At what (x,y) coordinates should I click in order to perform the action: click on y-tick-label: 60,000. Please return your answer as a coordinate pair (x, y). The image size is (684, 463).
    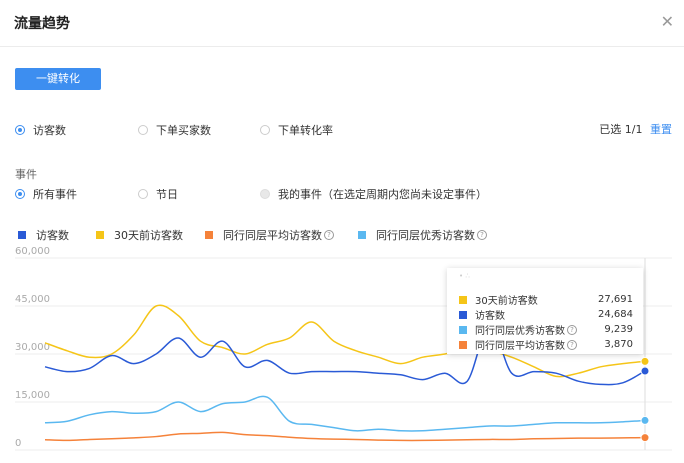
    Looking at the image, I should click on (32, 251).